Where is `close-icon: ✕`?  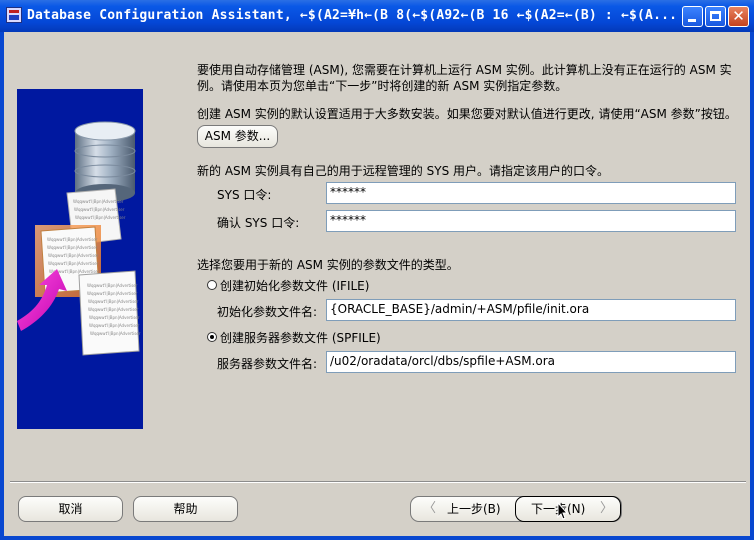
close-icon: ✕ is located at coordinates (738, 16).